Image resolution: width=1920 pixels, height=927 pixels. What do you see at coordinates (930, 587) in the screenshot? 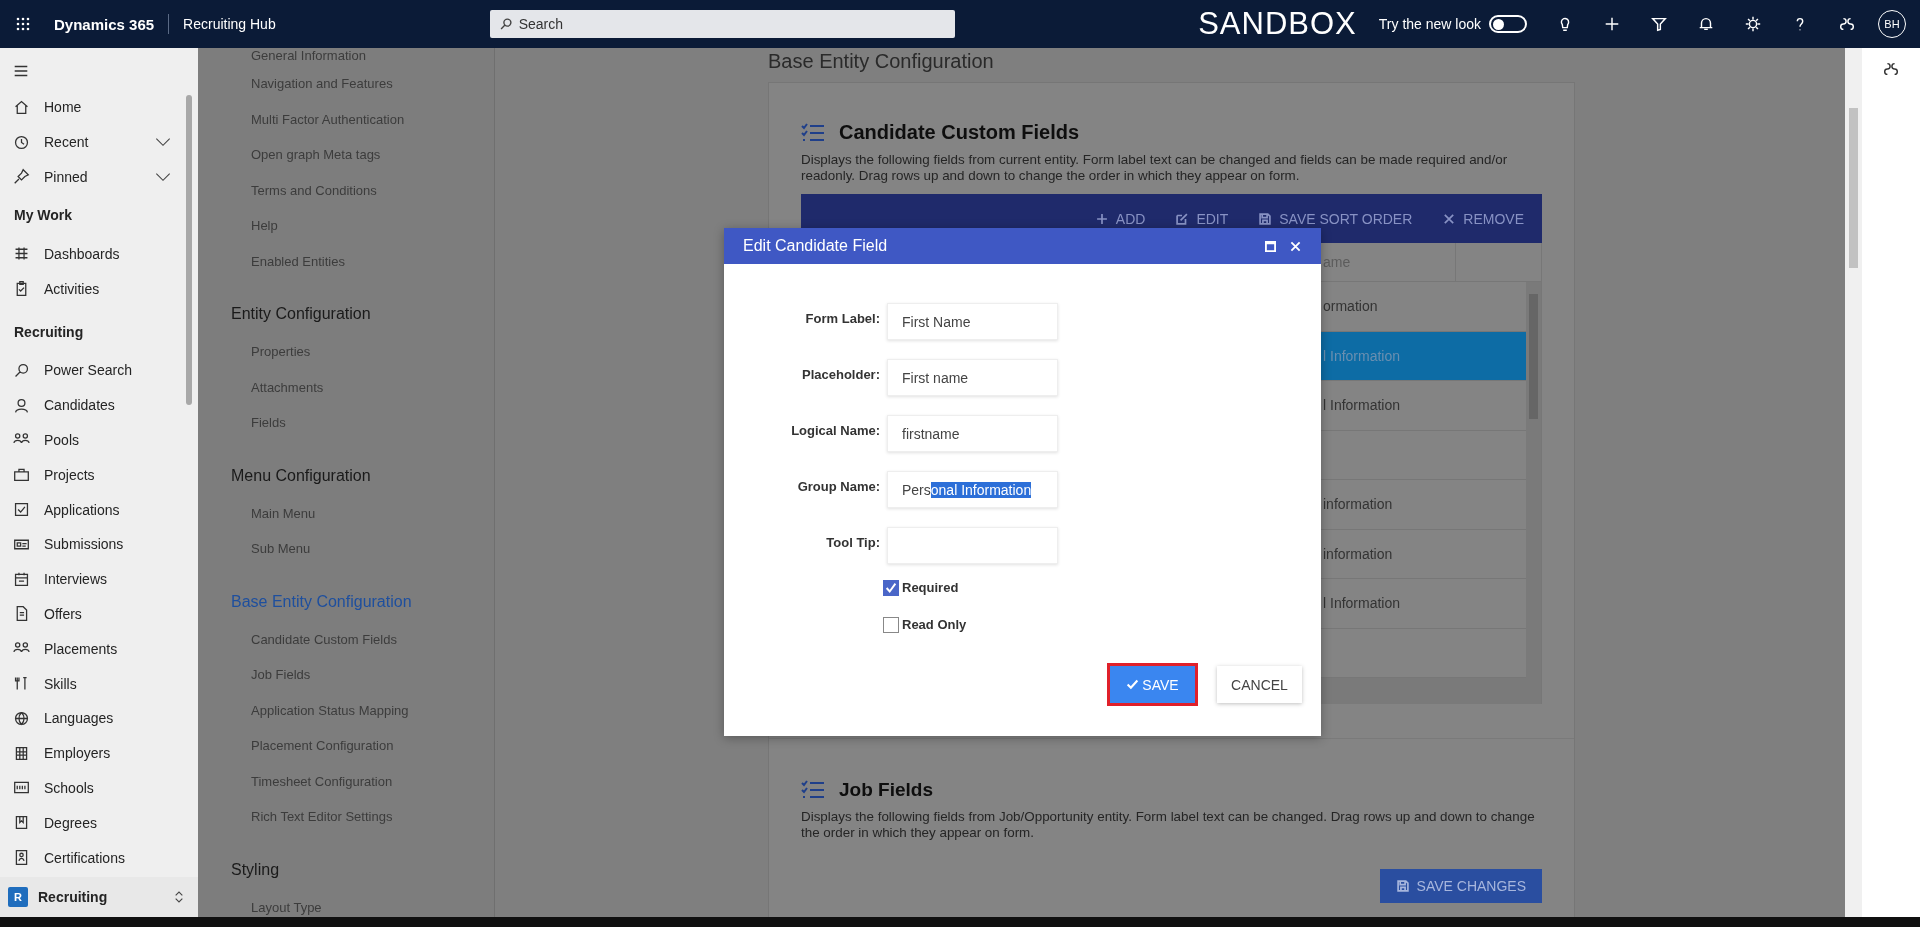
I see `checkbox-label: Required` at bounding box center [930, 587].